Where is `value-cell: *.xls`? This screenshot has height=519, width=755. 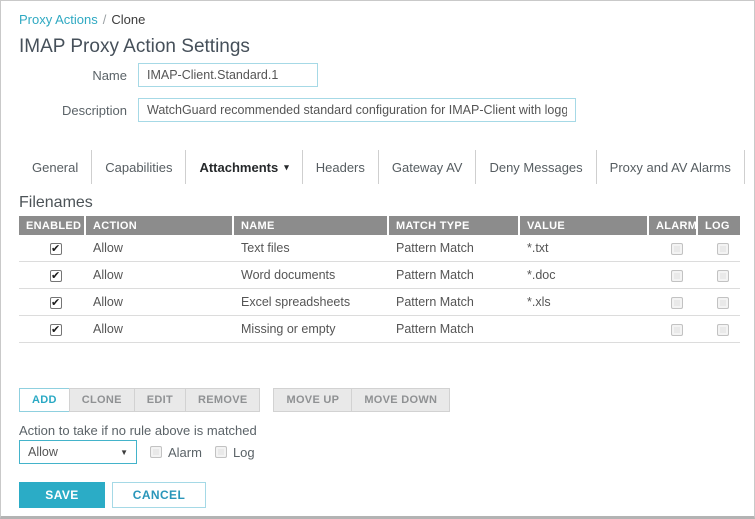 value-cell: *.xls is located at coordinates (584, 302).